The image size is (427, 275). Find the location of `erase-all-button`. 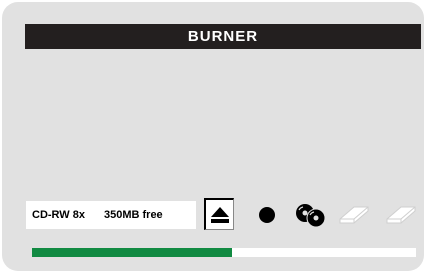

erase-all-button is located at coordinates (401, 215).